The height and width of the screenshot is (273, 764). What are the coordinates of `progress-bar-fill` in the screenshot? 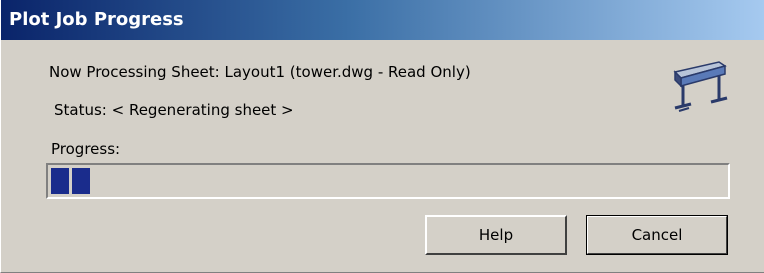 It's located at (70, 181).